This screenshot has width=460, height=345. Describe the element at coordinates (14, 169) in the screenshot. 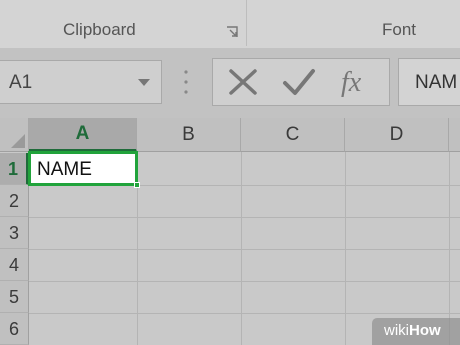

I see `row-header-1: 1` at that location.